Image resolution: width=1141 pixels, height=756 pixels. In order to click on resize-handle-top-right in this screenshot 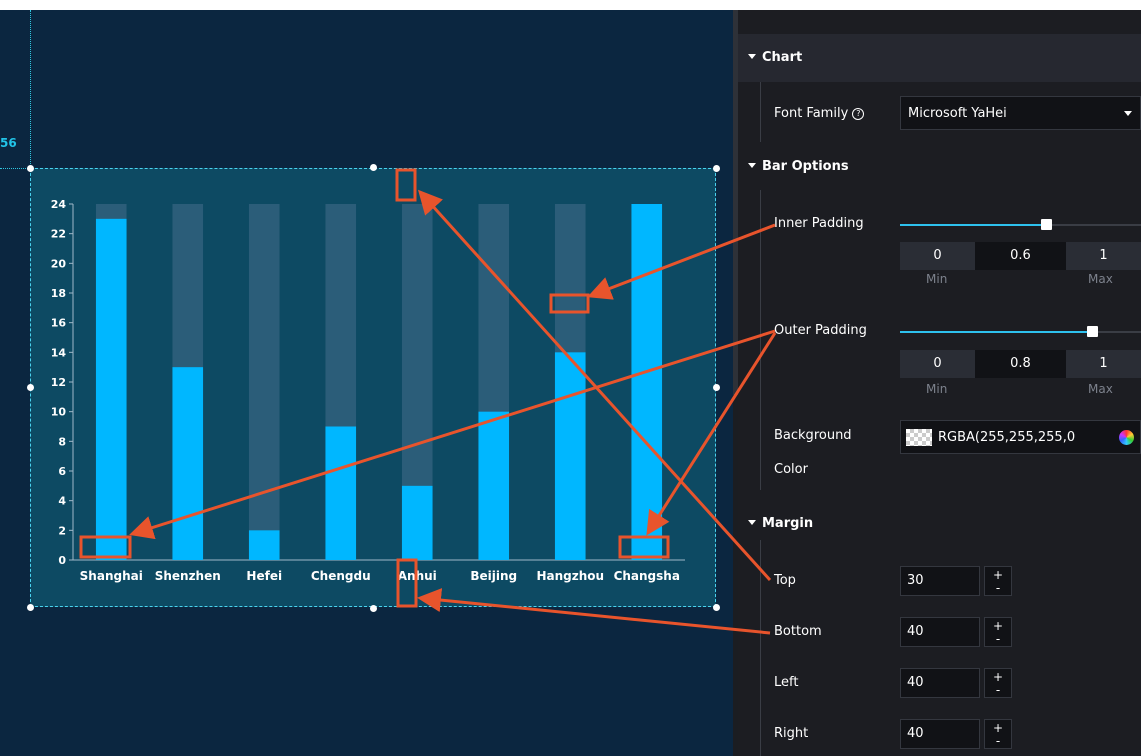, I will do `click(716, 168)`.